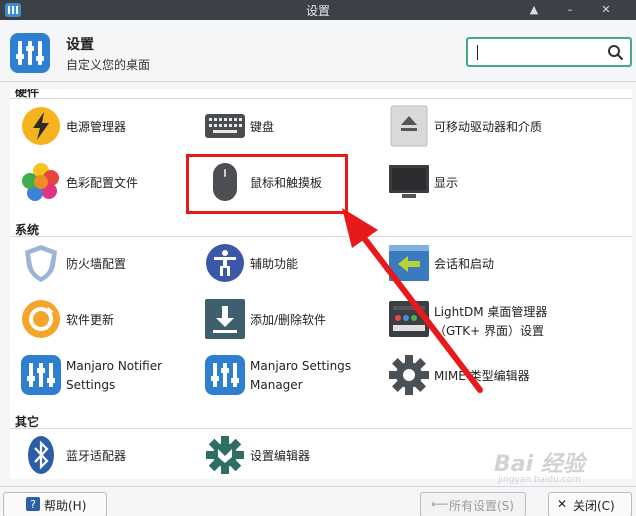 The width and height of the screenshot is (636, 516). I want to click on help-button: ? 帮助(H), so click(55, 504).